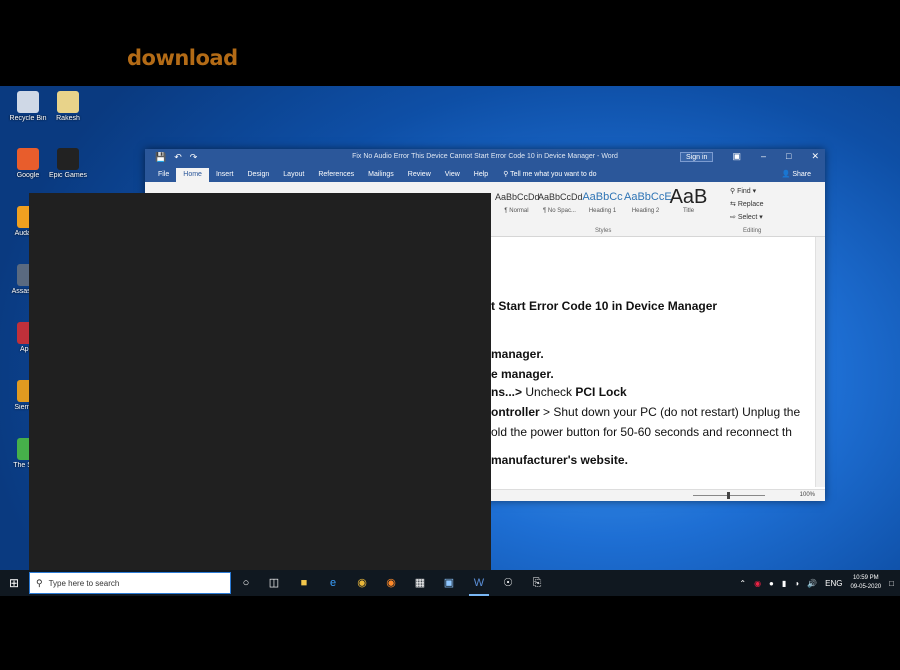 This screenshot has width=900, height=670. I want to click on find-button: ⚲ Find ▾, so click(747, 191).